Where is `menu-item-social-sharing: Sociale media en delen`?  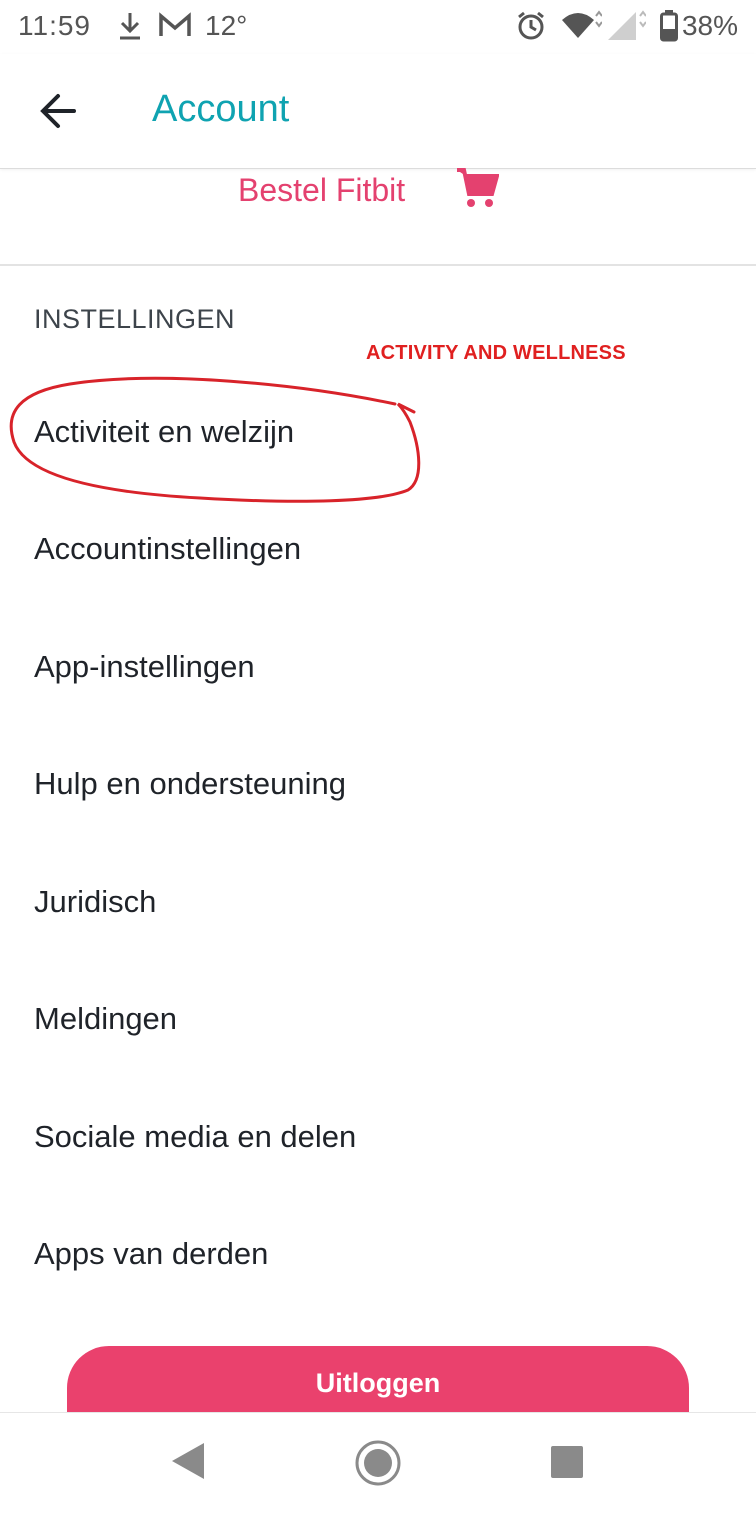
menu-item-social-sharing: Sociale media en delen is located at coordinates (378, 1136).